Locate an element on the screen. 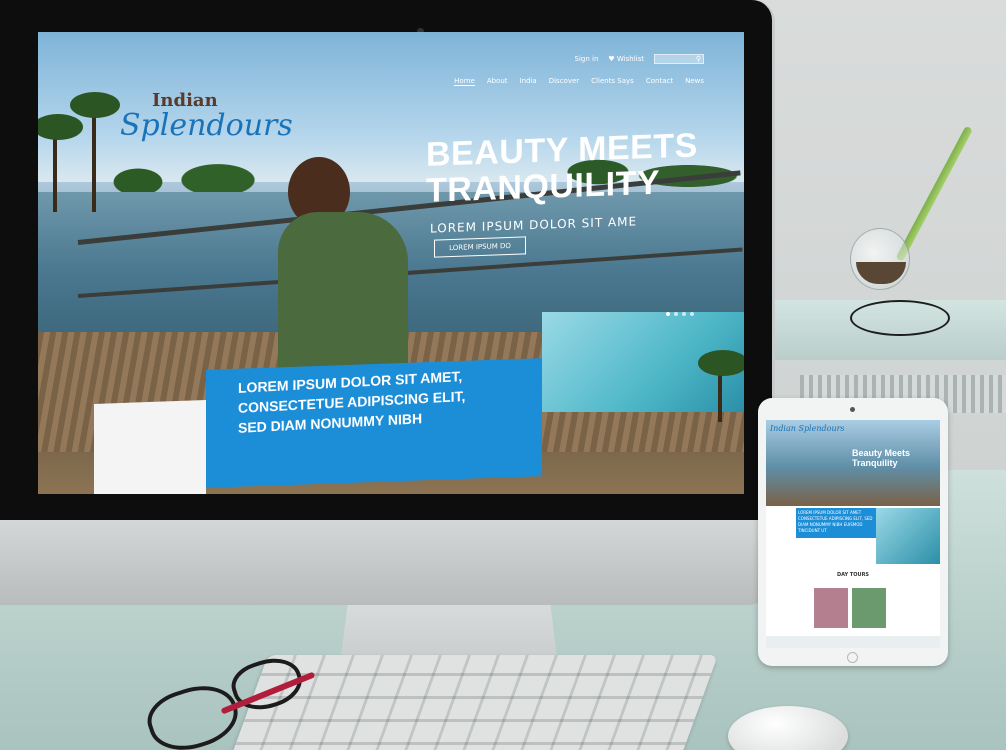 This screenshot has width=1006, height=750. wishlist-link: ♥ Wishlist is located at coordinates (626, 59).